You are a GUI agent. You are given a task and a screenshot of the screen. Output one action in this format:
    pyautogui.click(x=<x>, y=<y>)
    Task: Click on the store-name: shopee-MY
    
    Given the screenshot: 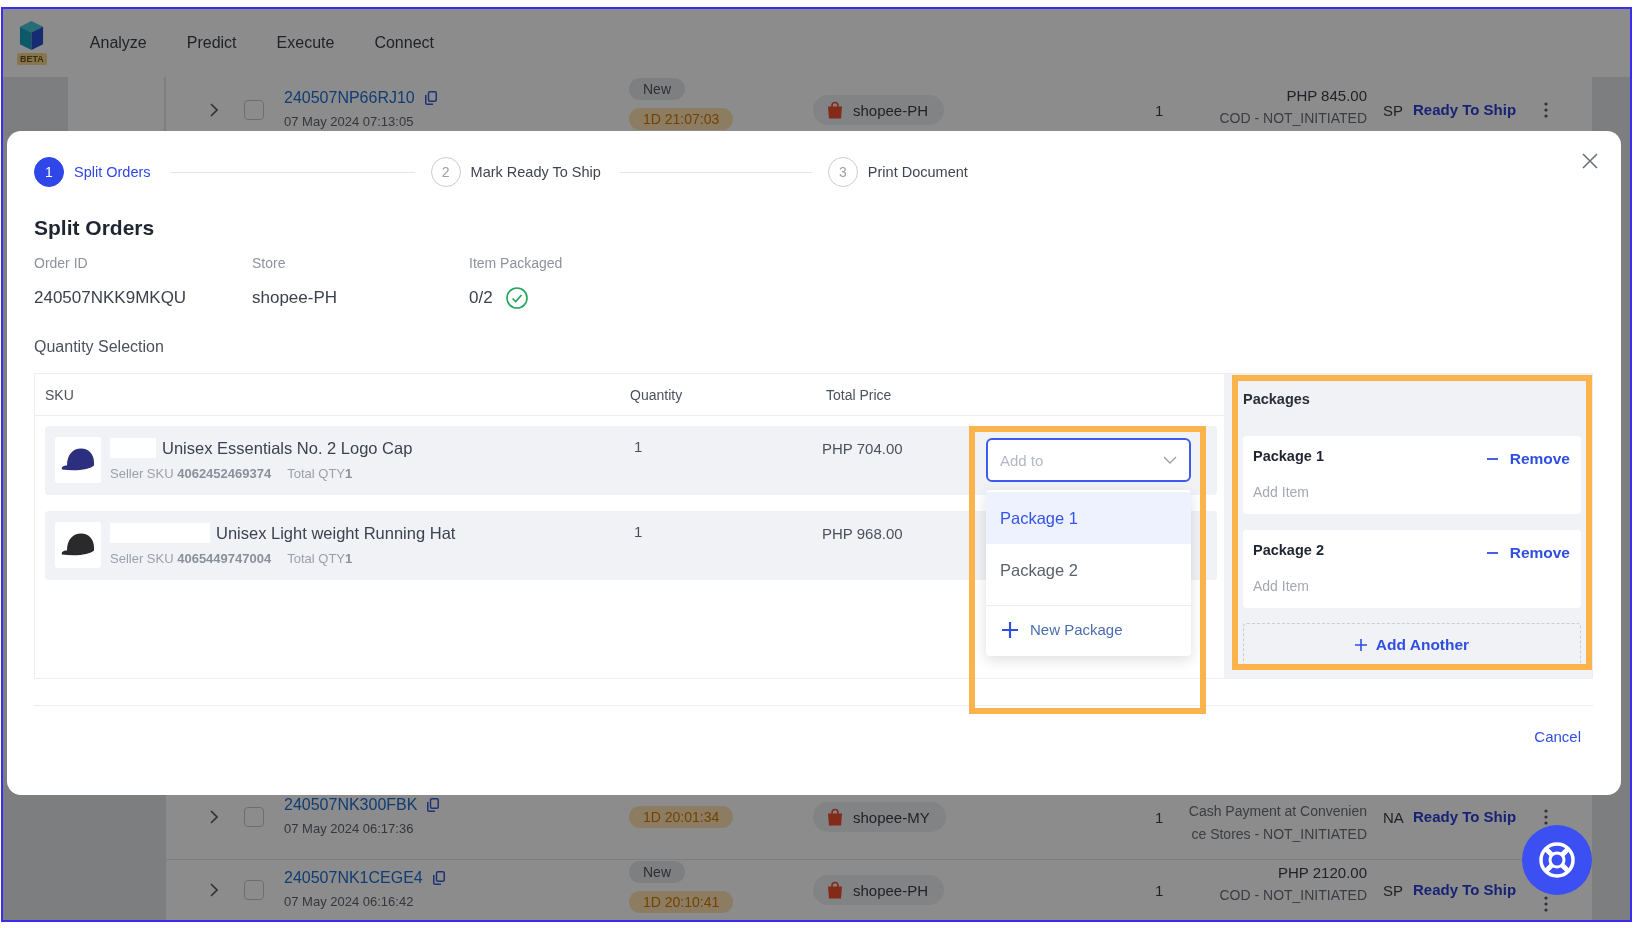 What is the action you would take?
    pyautogui.click(x=891, y=817)
    